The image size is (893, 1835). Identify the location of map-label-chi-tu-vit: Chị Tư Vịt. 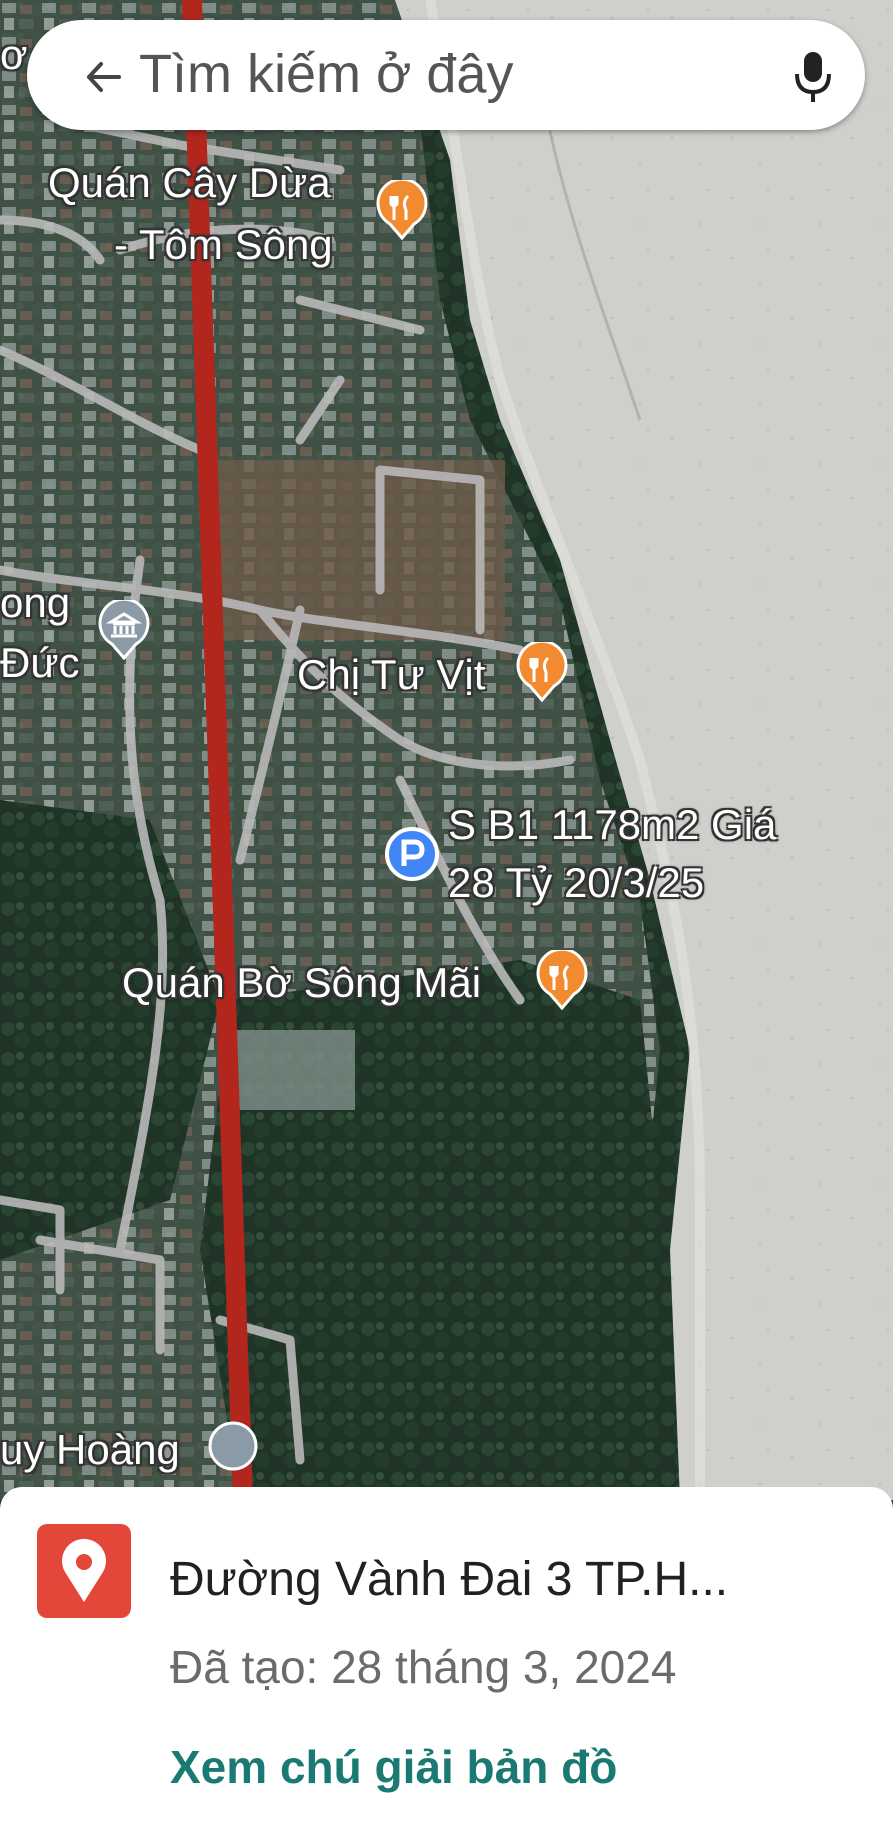
(391, 675).